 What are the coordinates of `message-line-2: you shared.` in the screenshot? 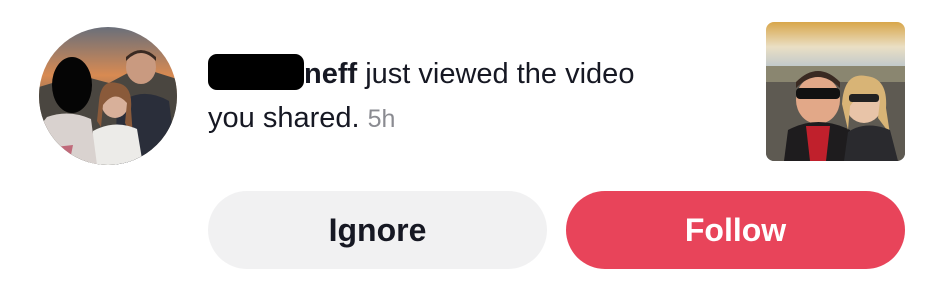 It's located at (284, 118).